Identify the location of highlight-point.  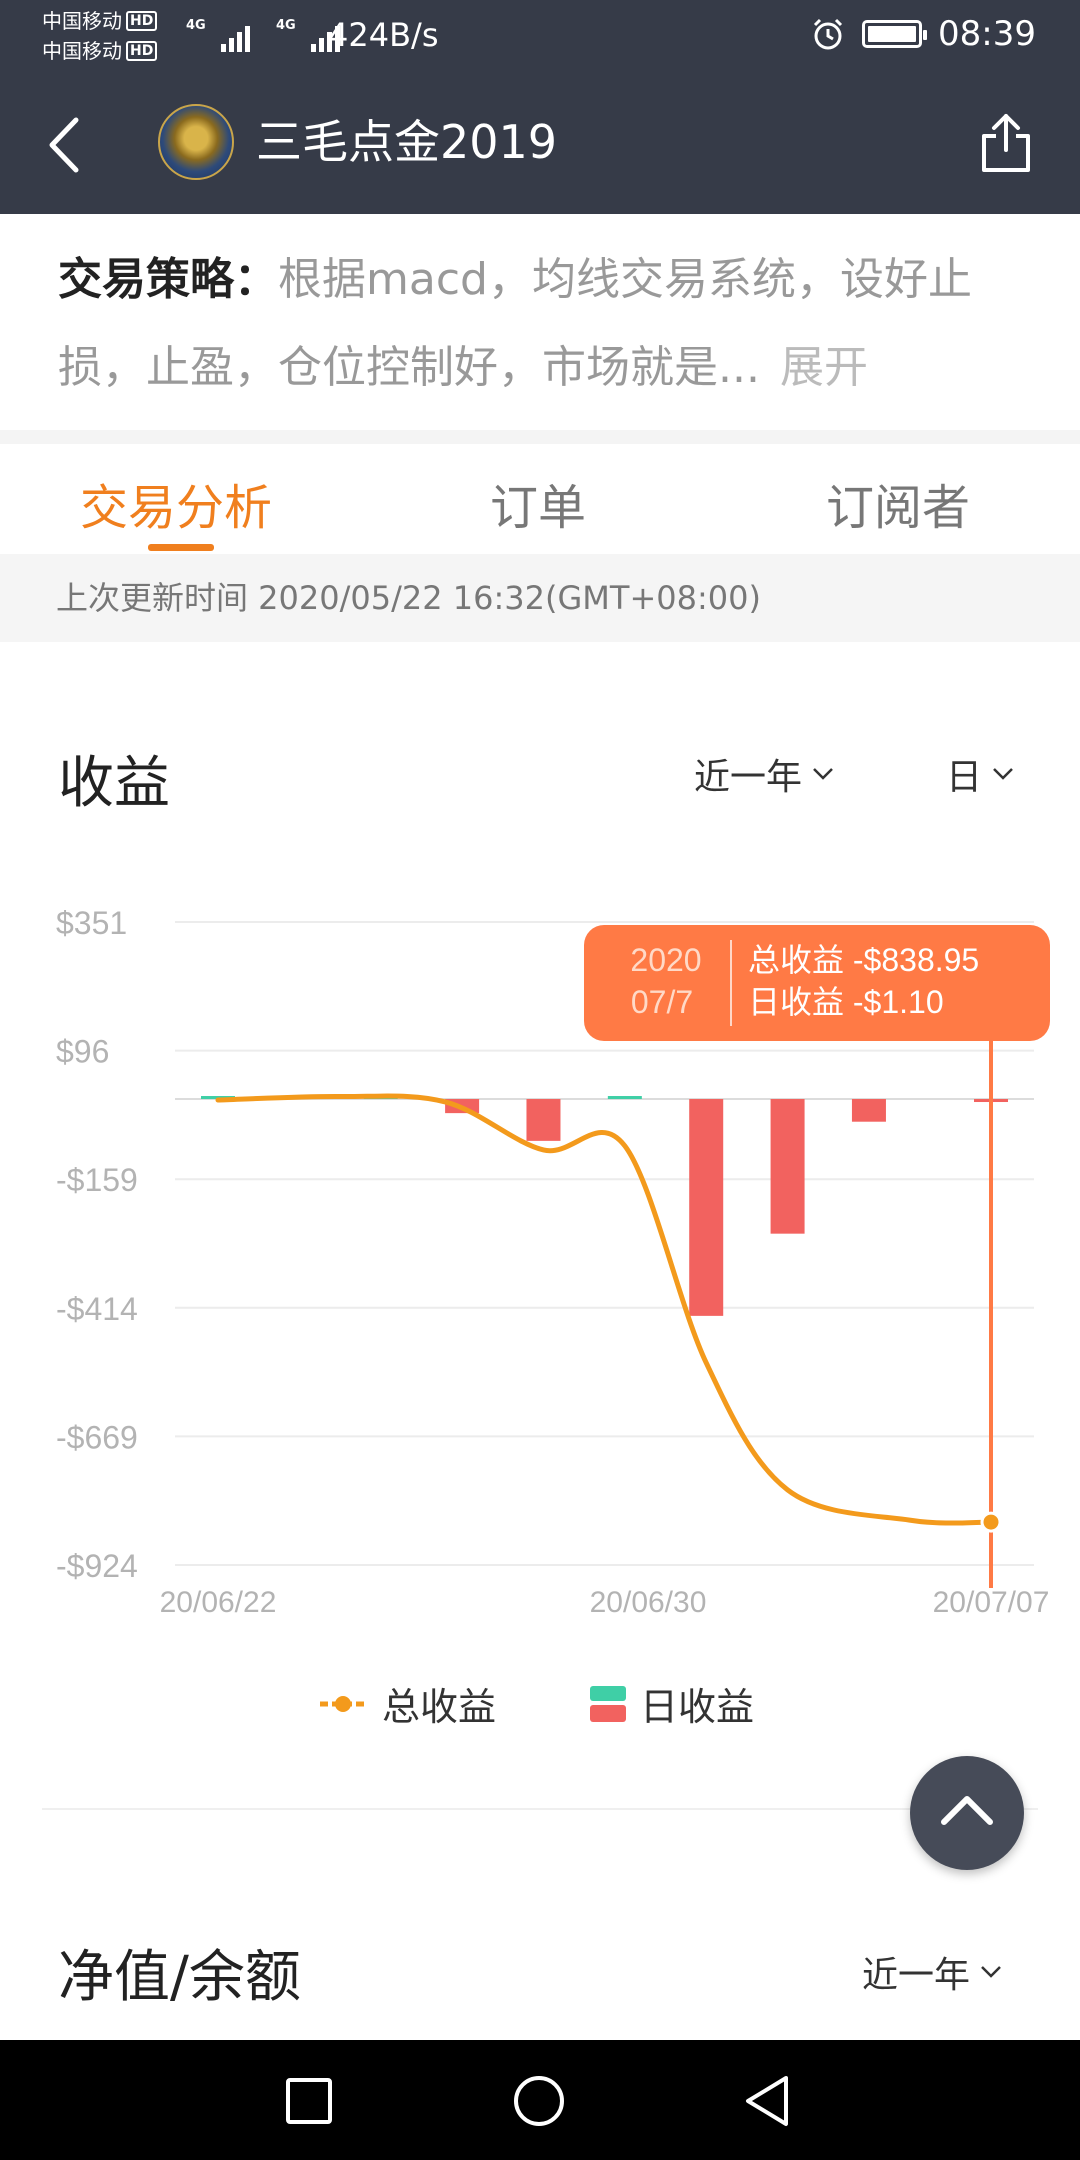
(991, 1522).